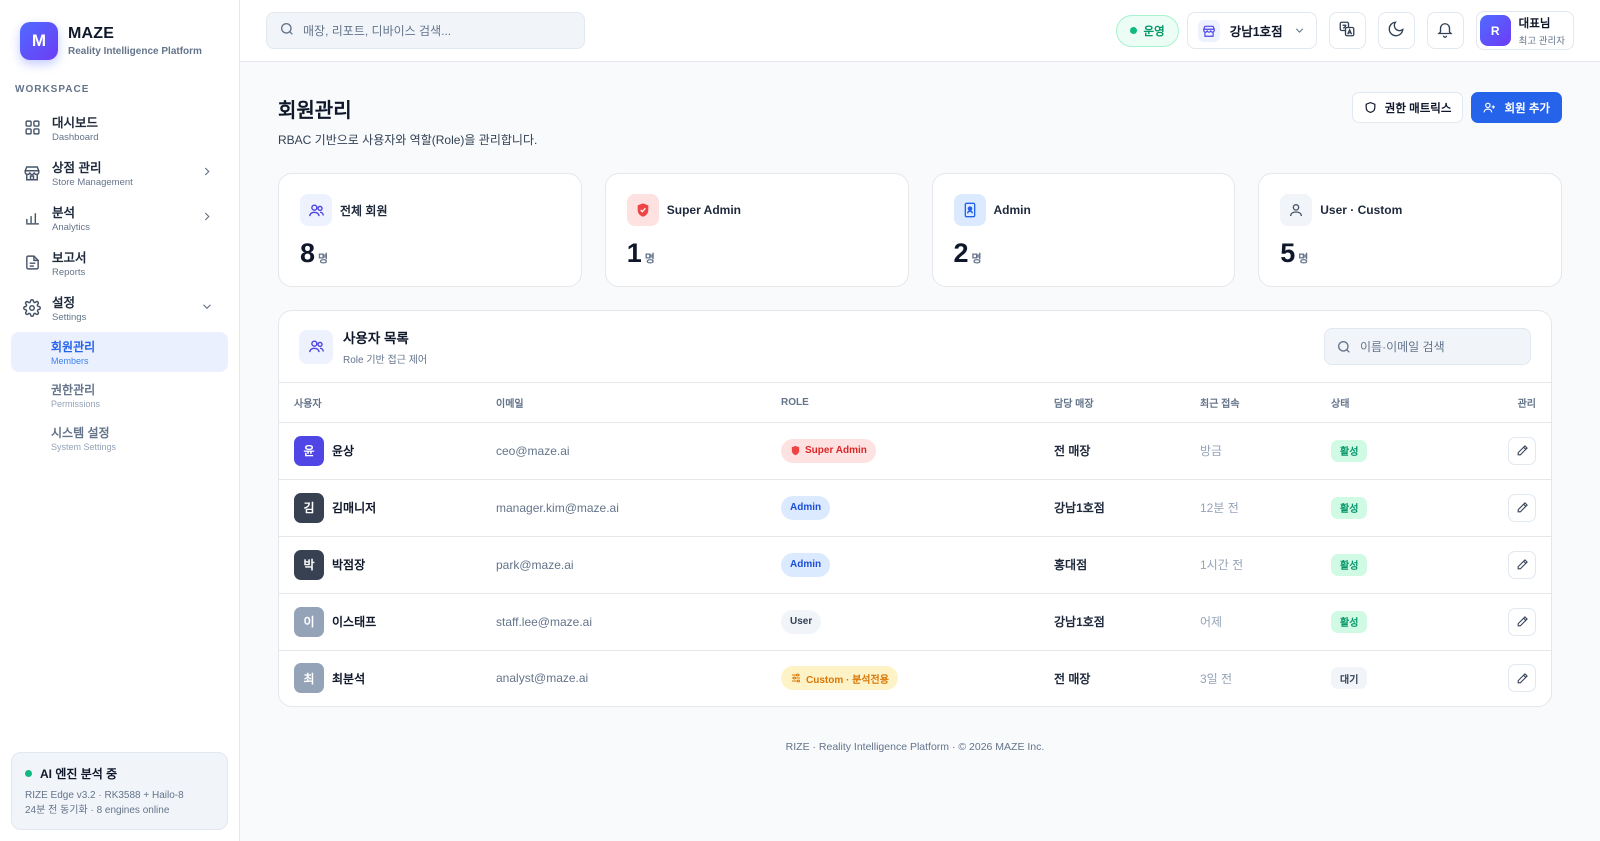 Image resolution: width=1600 pixels, height=841 pixels. I want to click on brand: M MAZE Reality Intelligence Platform, so click(119, 31).